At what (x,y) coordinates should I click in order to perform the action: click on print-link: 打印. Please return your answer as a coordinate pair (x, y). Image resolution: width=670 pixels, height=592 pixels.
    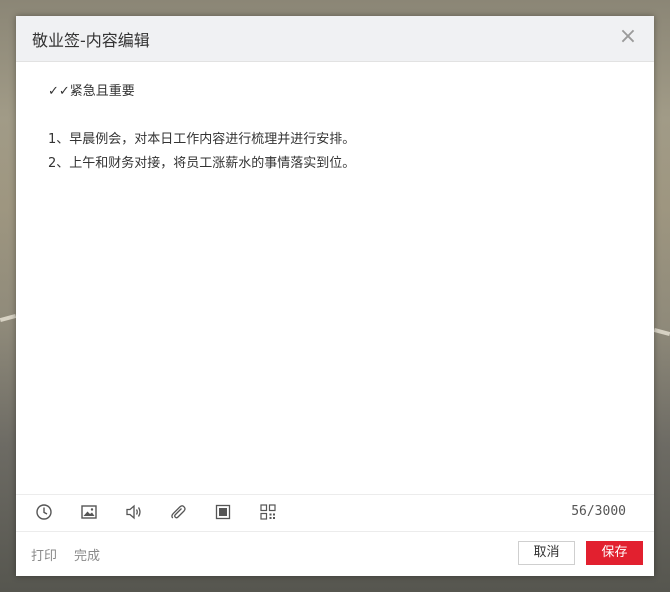
    Looking at the image, I should click on (44, 554).